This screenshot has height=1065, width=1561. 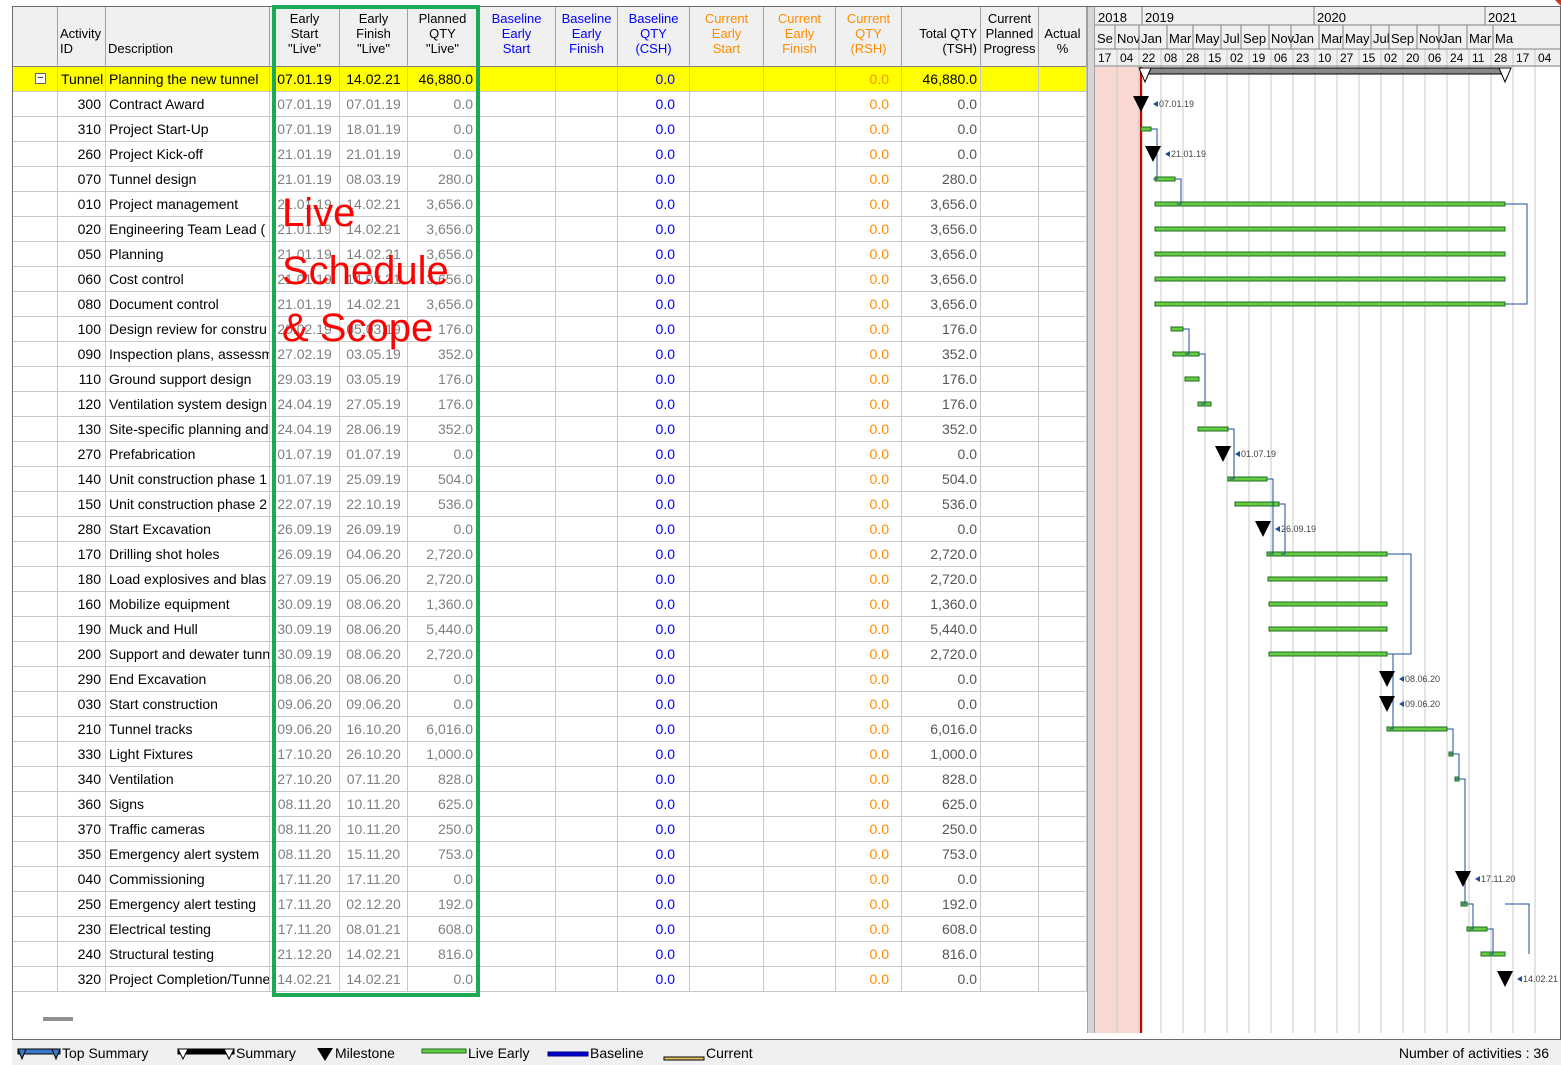 What do you see at coordinates (869, 654) in the screenshot?
I see `row-current-qty: 0.0` at bounding box center [869, 654].